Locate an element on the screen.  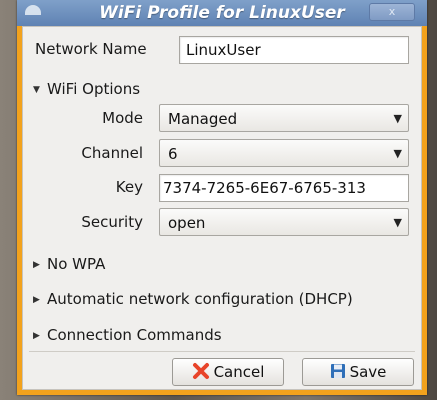
wifi-options-expander: ▼ WiFi Options is located at coordinates (86, 89).